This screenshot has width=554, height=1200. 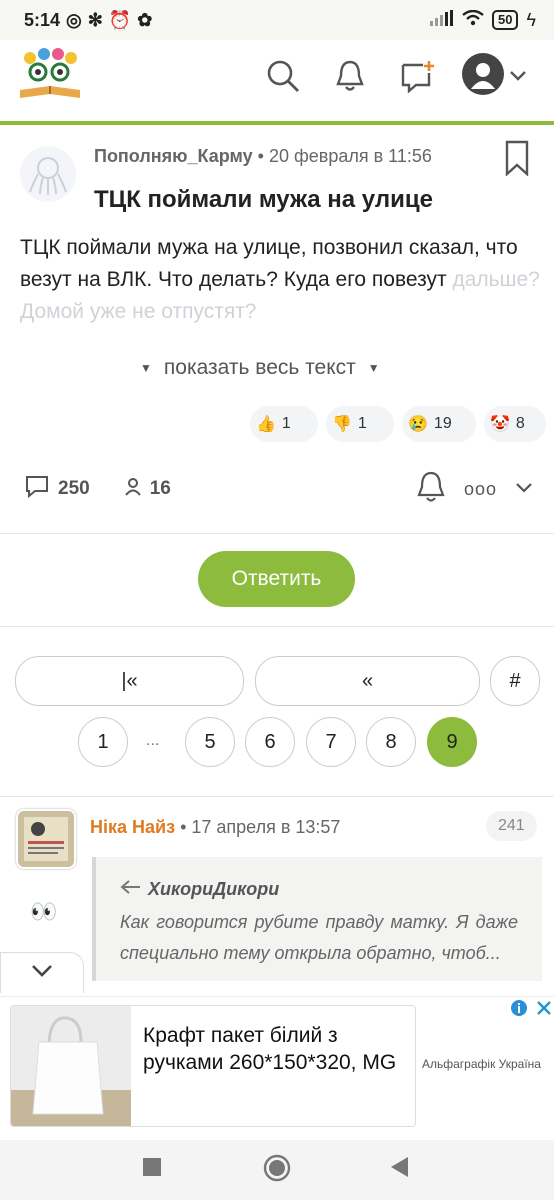 What do you see at coordinates (367, 681) in the screenshot?
I see `previous-page-button: «` at bounding box center [367, 681].